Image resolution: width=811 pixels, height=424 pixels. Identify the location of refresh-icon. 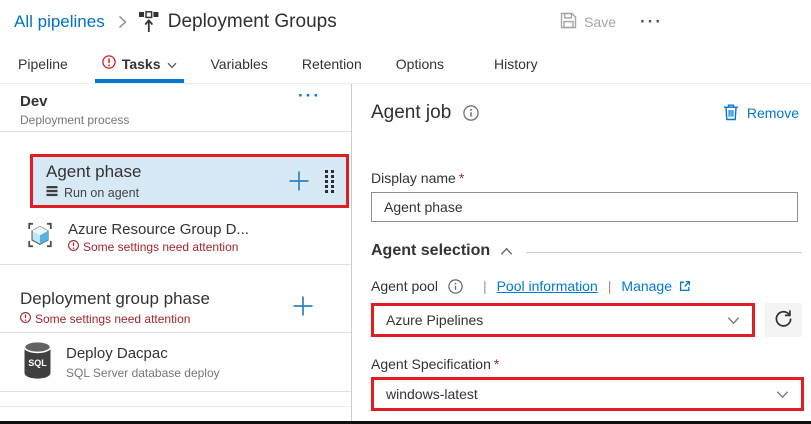
(783, 320).